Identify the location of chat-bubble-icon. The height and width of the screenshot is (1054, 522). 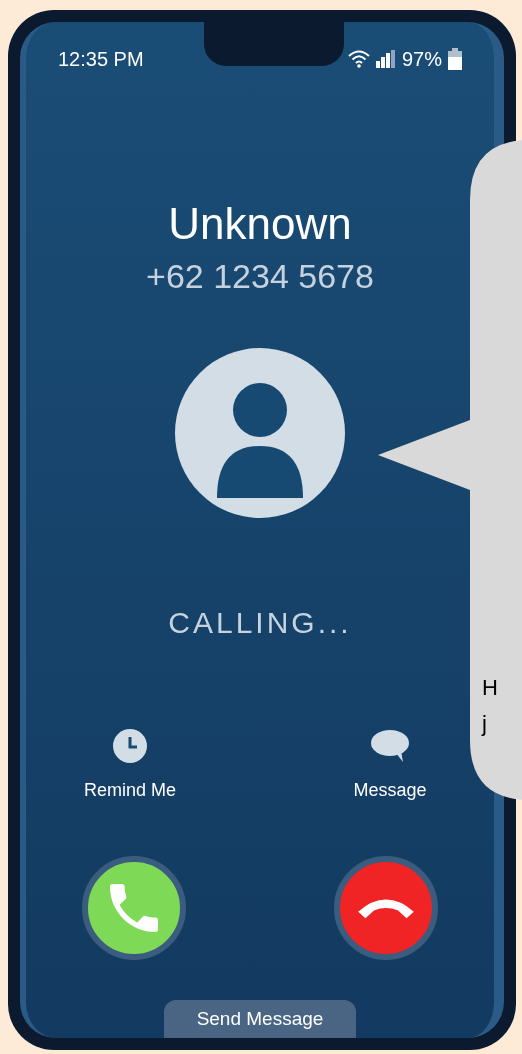
(390, 746).